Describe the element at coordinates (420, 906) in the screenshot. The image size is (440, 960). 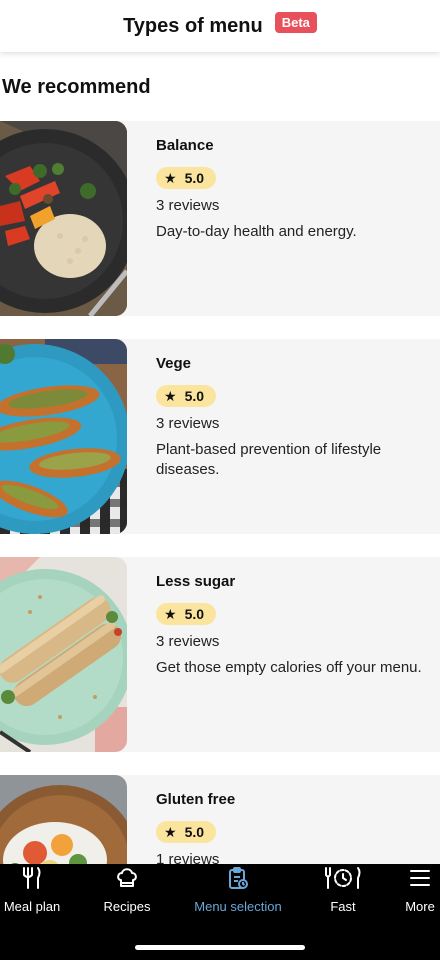
I see `tab-label: More` at that location.